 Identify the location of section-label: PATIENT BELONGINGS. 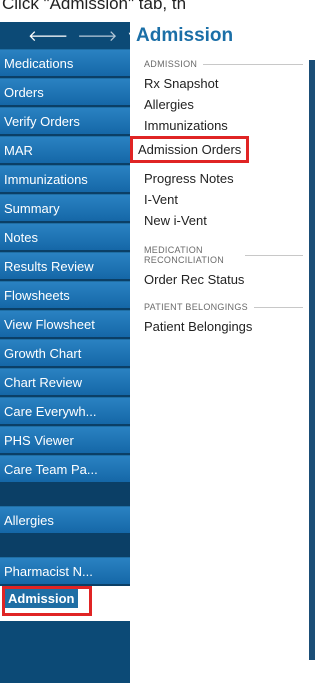
(229, 307).